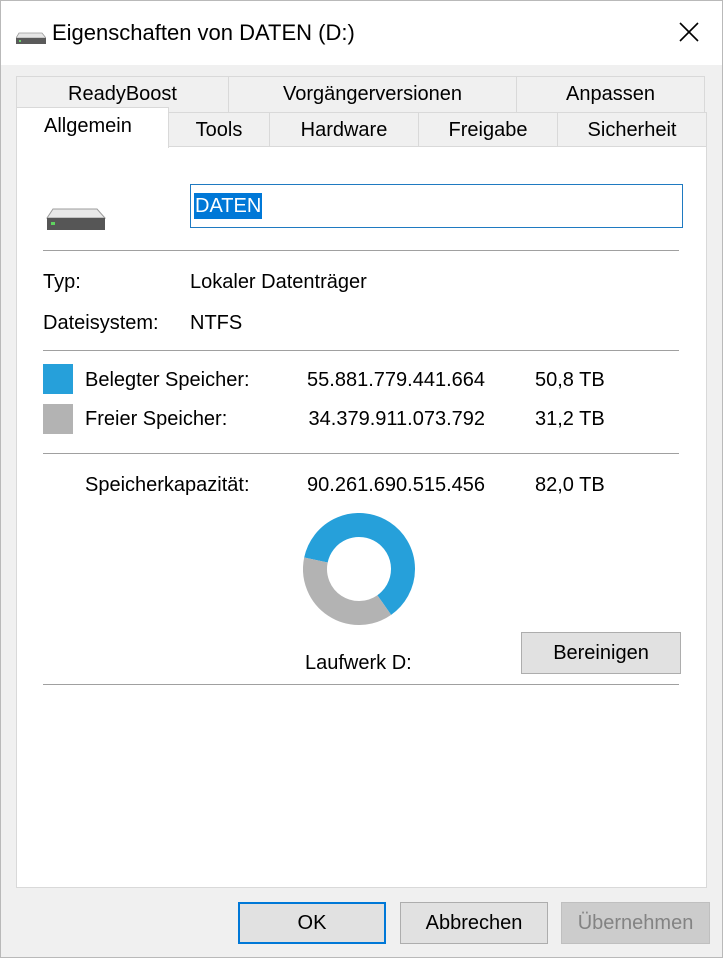  I want to click on tab-freigabe: Freigabe, so click(488, 129).